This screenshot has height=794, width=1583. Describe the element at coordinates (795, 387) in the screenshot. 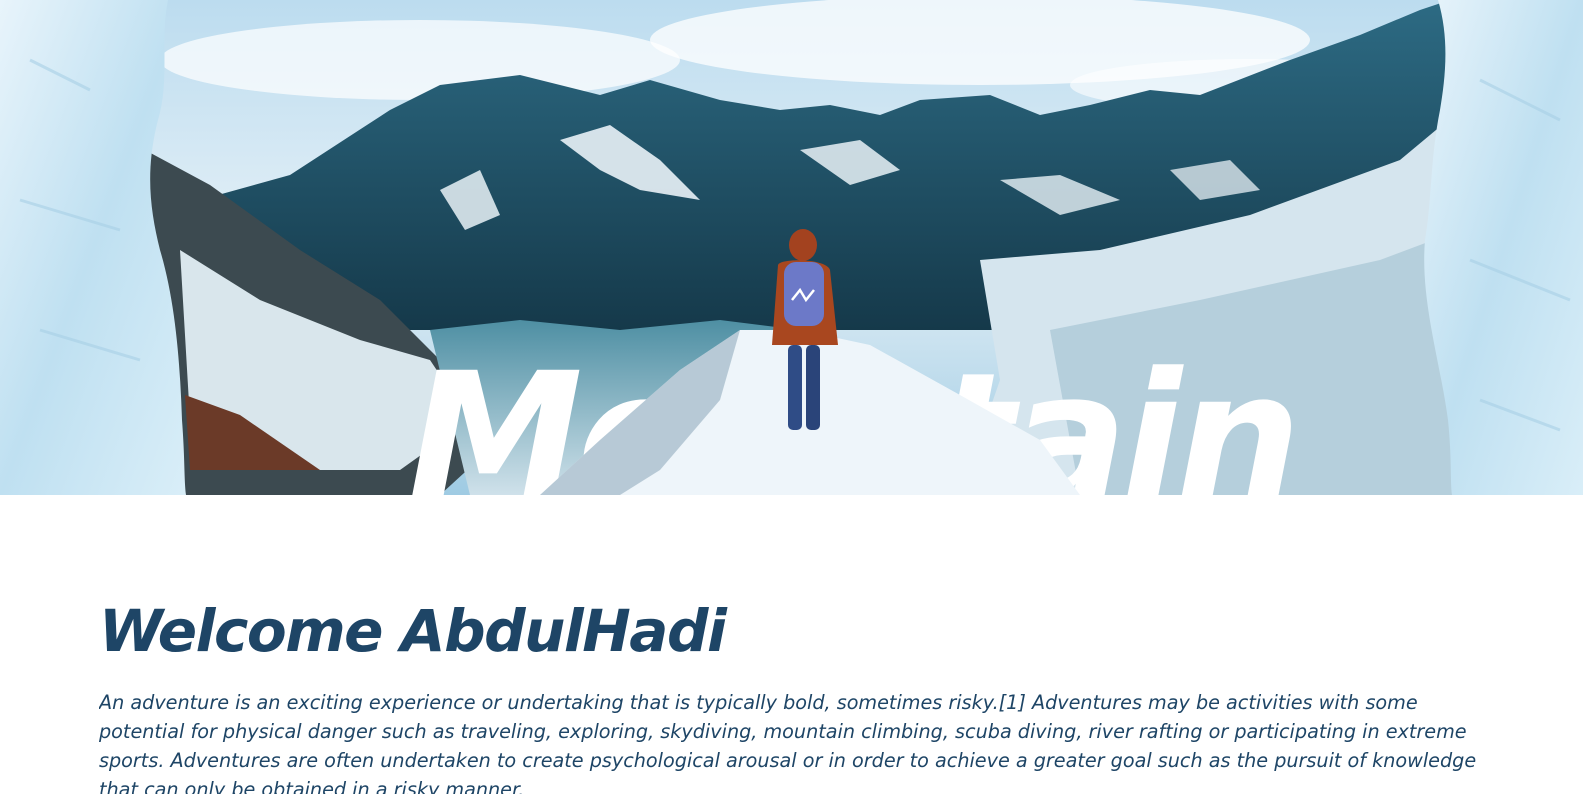

I see `hiker-leg-left` at that location.